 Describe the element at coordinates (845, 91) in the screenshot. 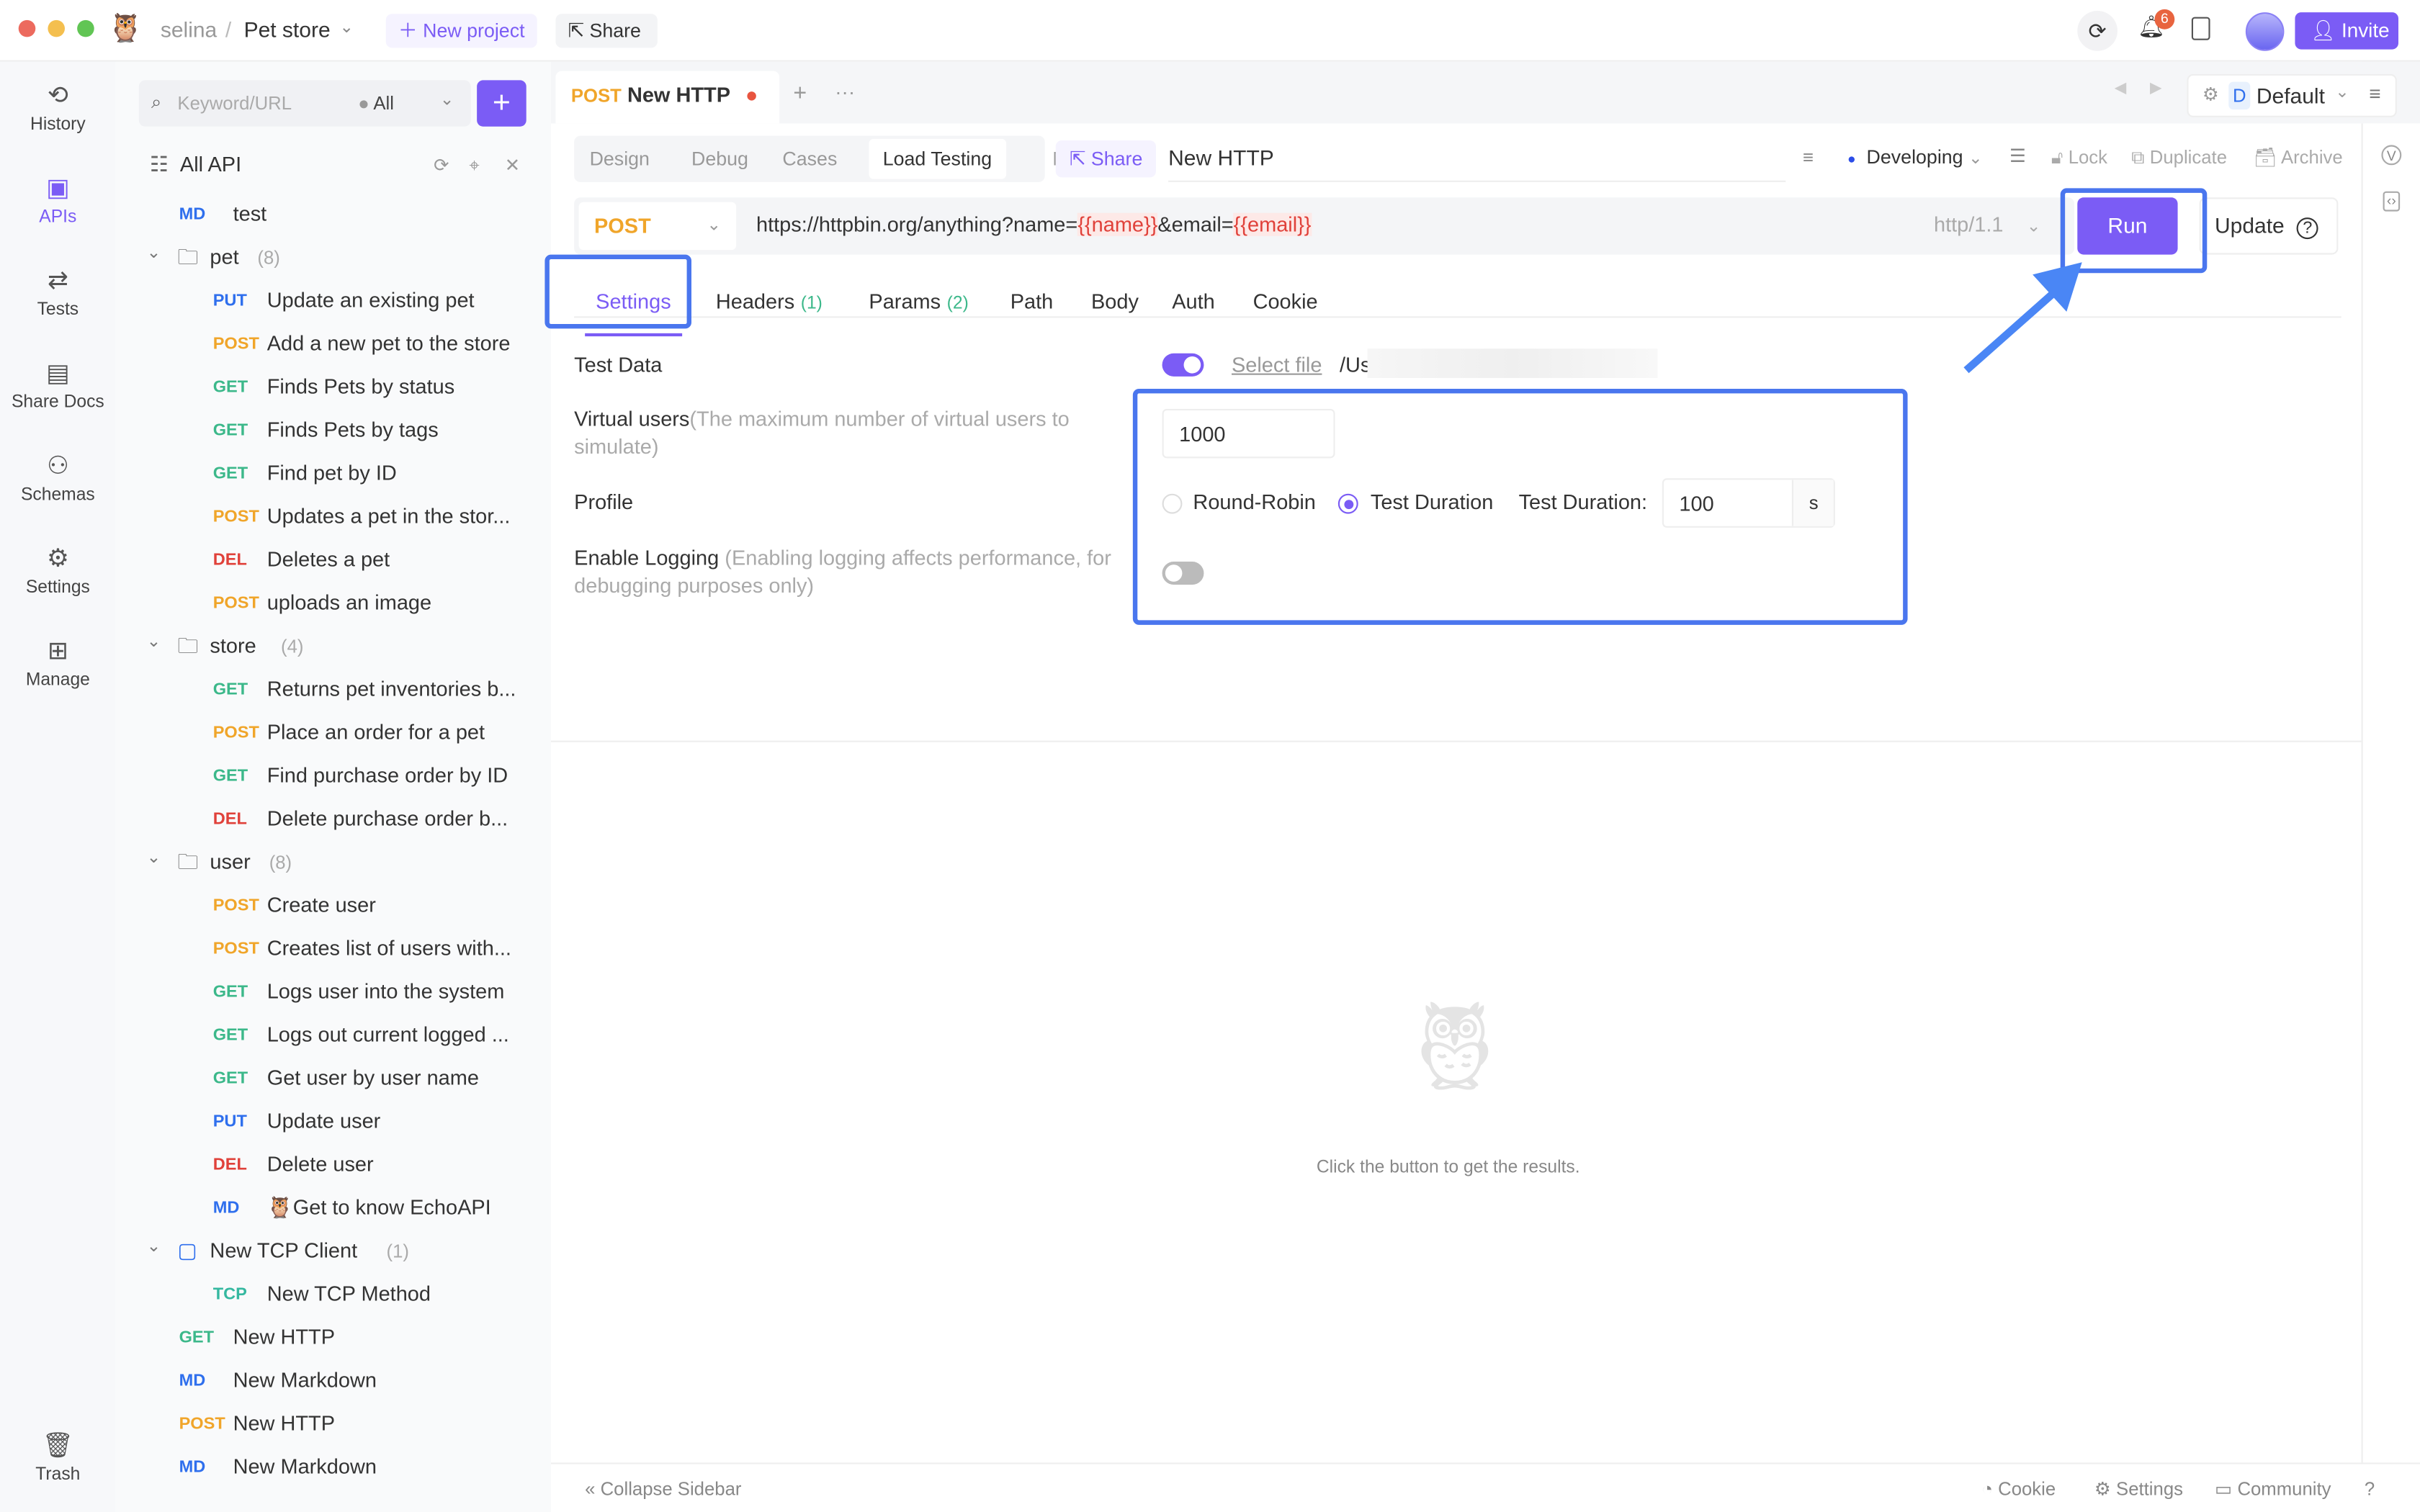

I see `more-icon: ···` at that location.